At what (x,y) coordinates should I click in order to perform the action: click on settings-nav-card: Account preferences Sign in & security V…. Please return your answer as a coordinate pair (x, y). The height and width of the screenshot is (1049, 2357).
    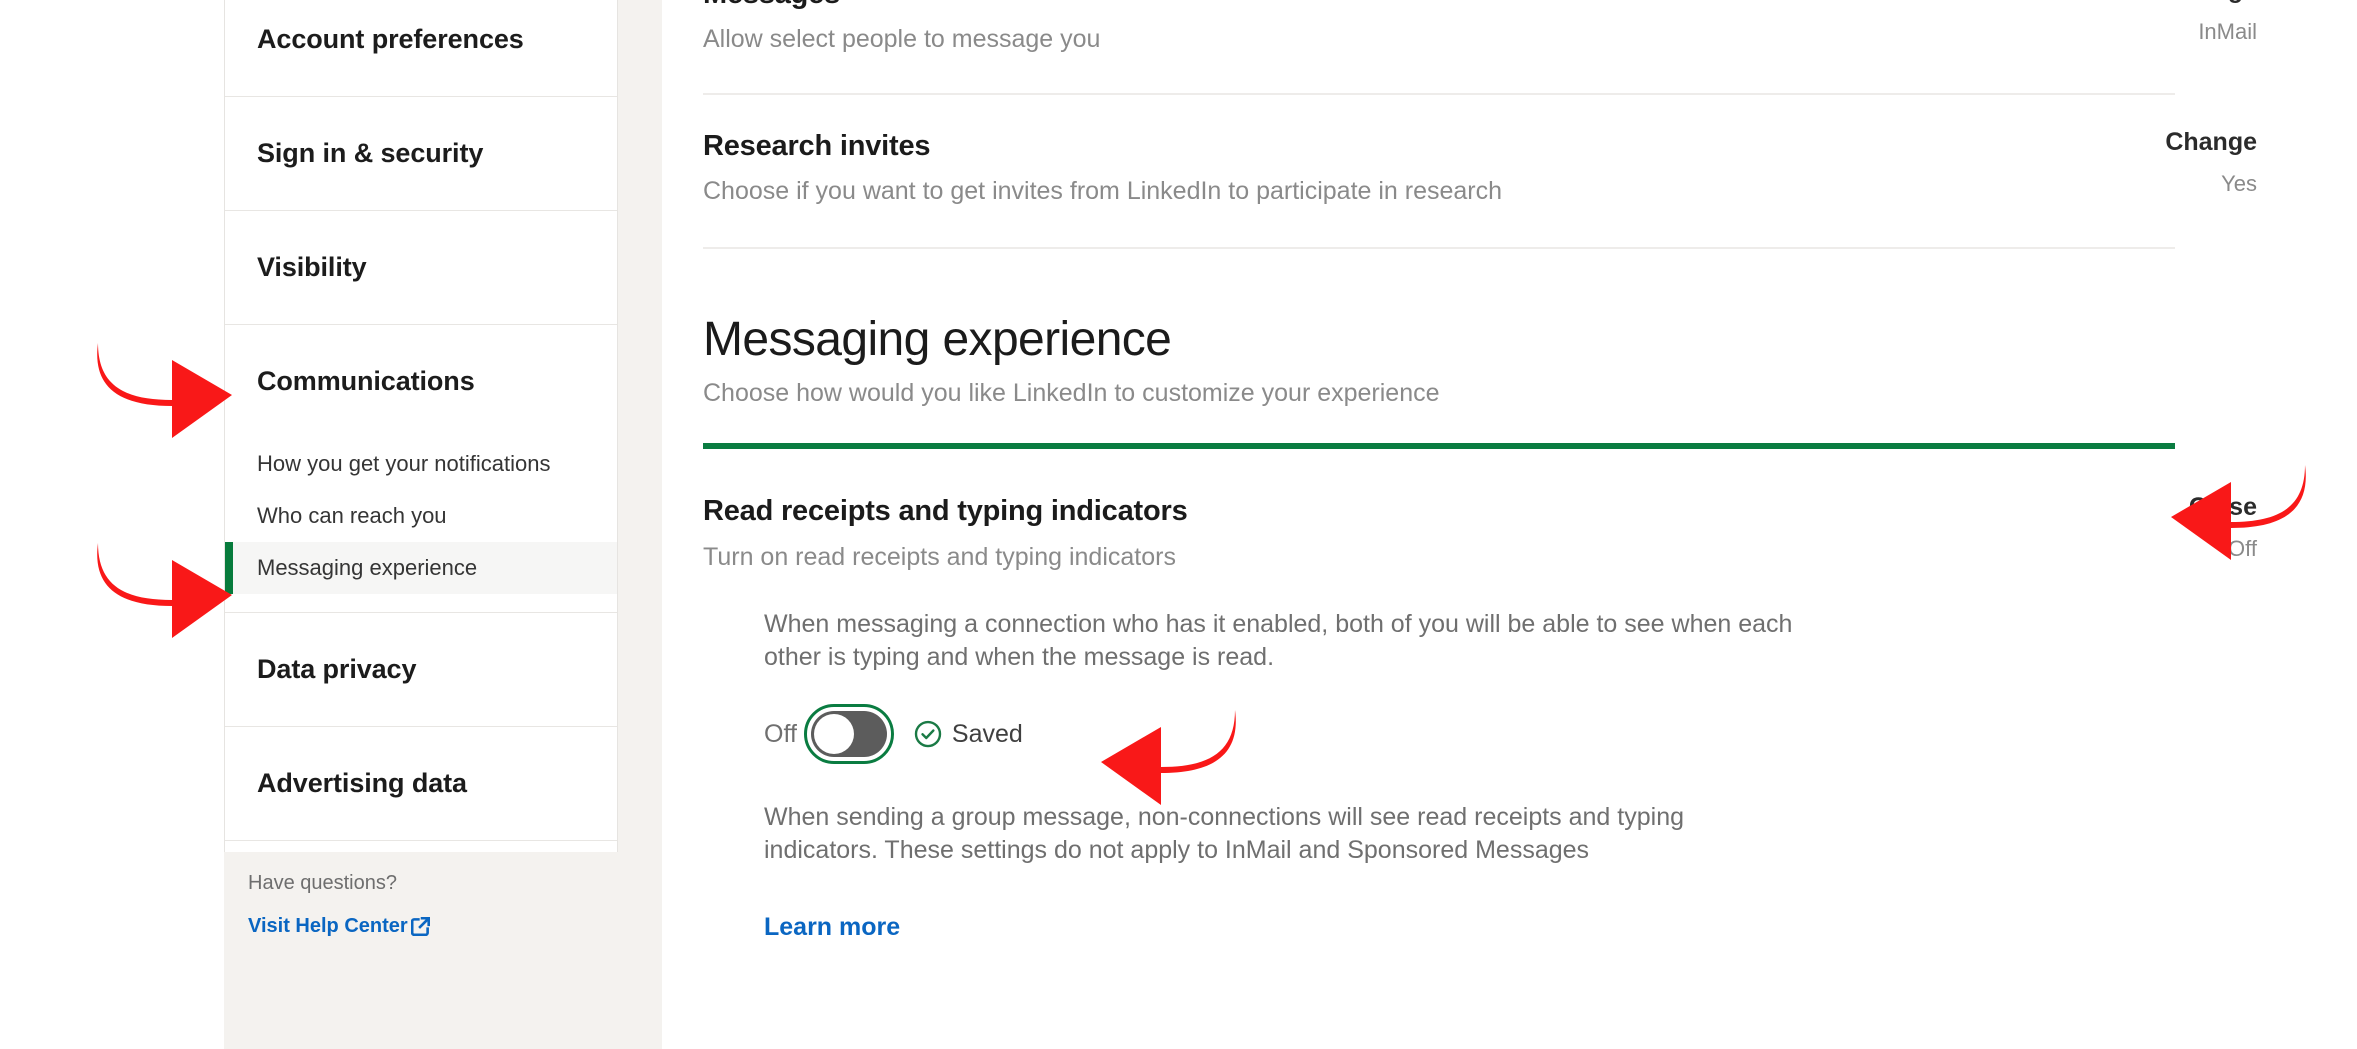
    Looking at the image, I should click on (421, 426).